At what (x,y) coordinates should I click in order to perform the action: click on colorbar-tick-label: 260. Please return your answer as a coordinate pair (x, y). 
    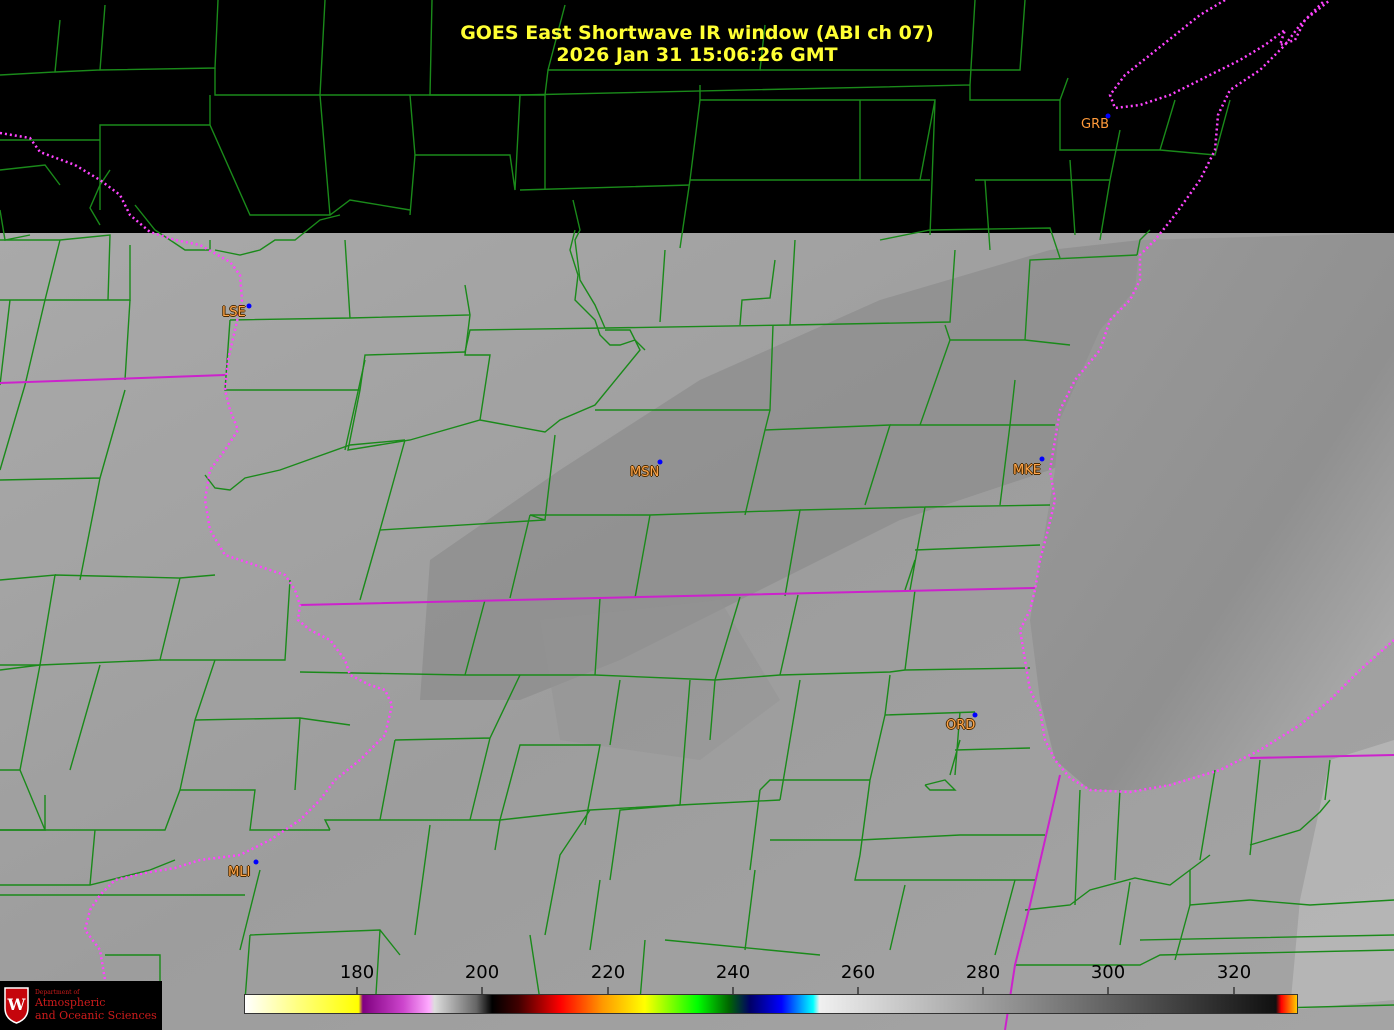
    Looking at the image, I should click on (858, 972).